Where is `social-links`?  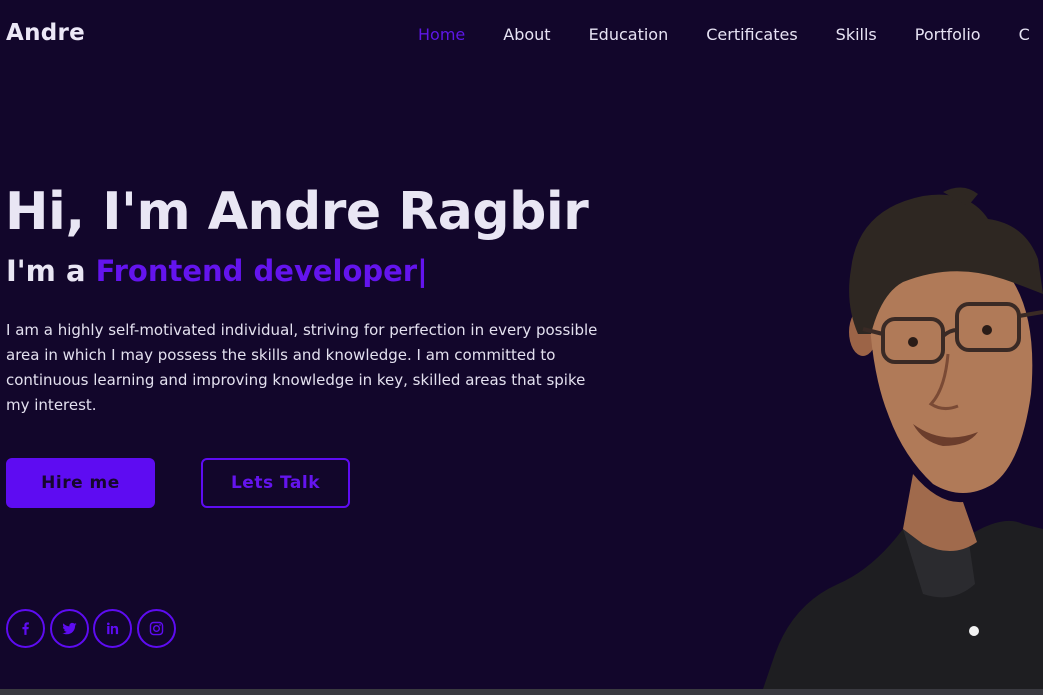
social-links is located at coordinates (93, 628).